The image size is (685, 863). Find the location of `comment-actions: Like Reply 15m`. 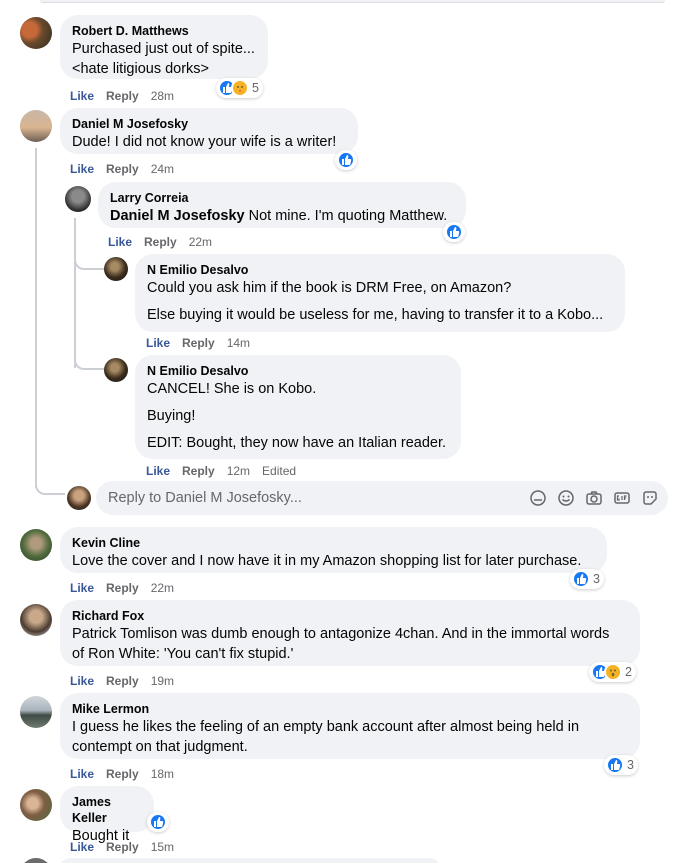

comment-actions: Like Reply 15m is located at coordinates (128, 847).